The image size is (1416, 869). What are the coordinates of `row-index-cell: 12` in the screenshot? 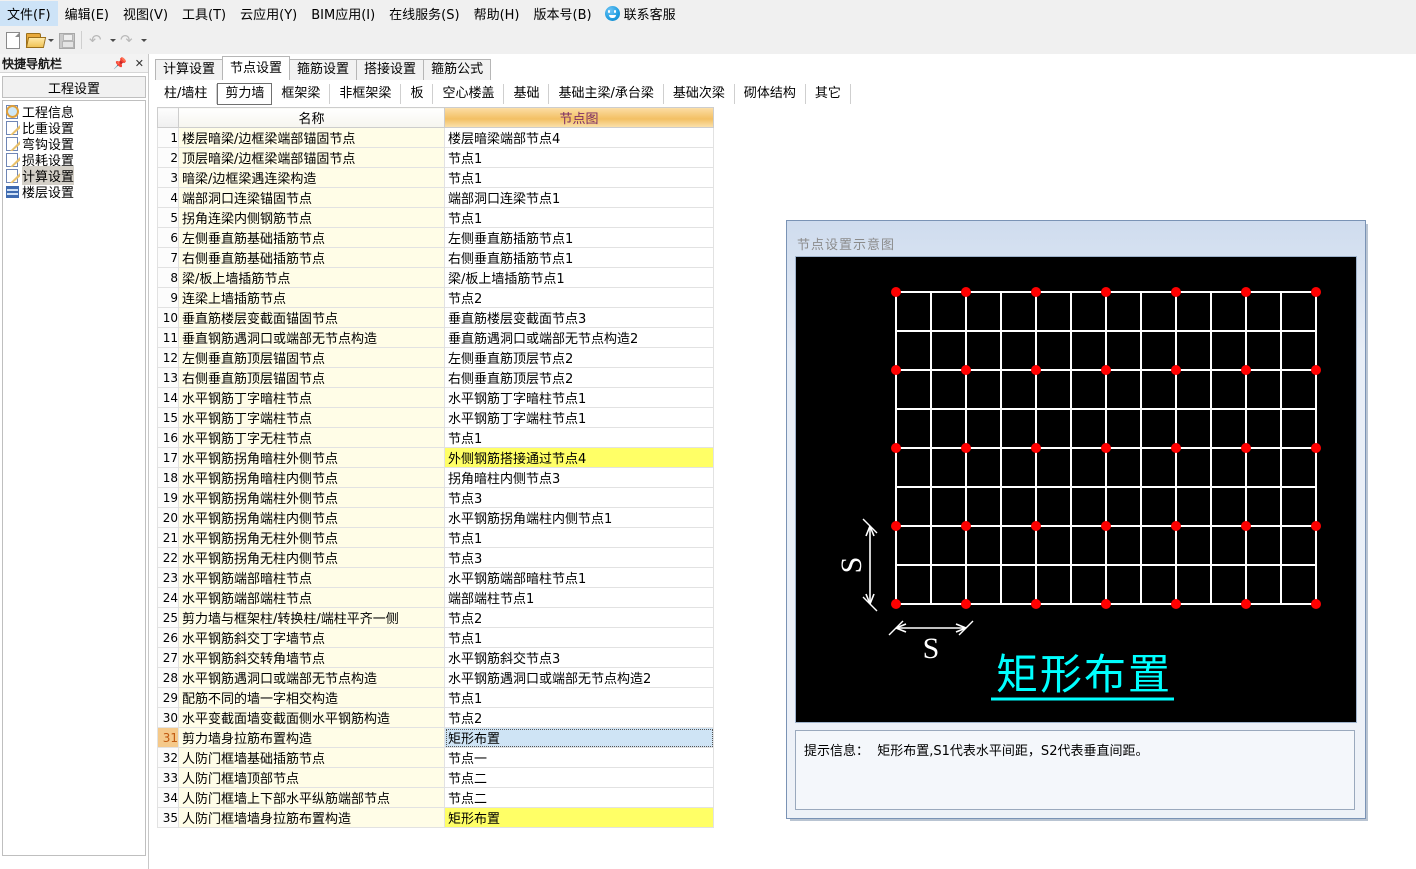 It's located at (168, 357).